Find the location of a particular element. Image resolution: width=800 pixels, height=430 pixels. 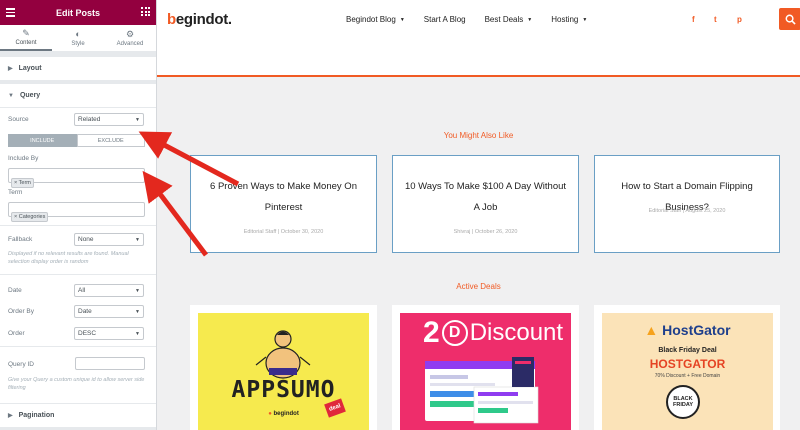

tab-content: ✎ Content is located at coordinates (26, 38).